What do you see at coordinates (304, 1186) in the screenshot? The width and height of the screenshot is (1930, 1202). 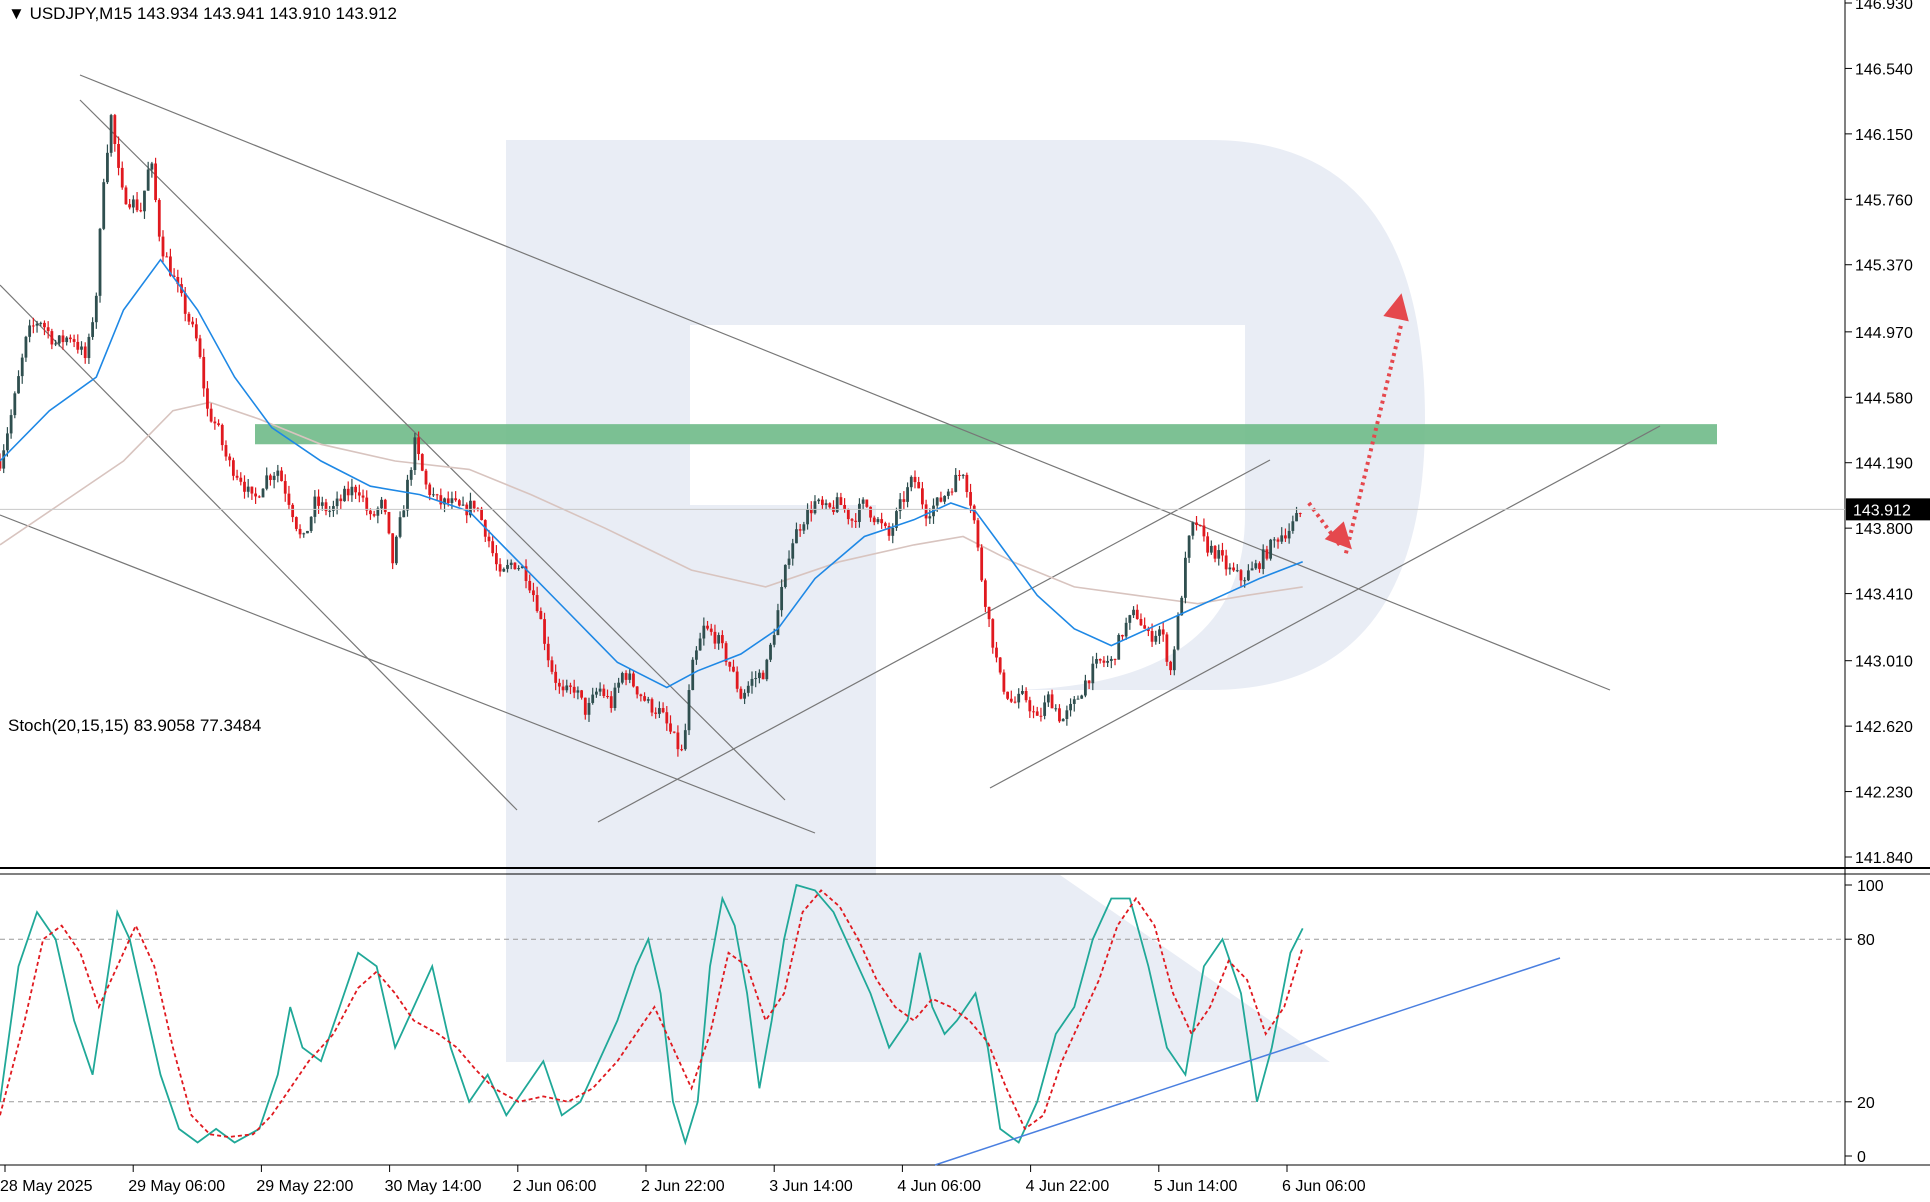 I see `time-tick-label: 29 May 22:00` at bounding box center [304, 1186].